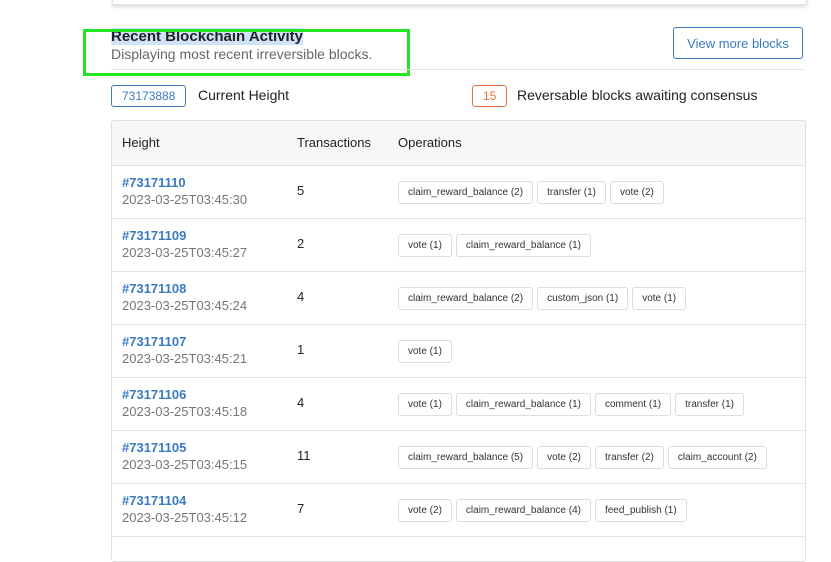 Image resolution: width=831 pixels, height=562 pixels. Describe the element at coordinates (629, 457) in the screenshot. I see `operation-tag: transfer (2)` at that location.